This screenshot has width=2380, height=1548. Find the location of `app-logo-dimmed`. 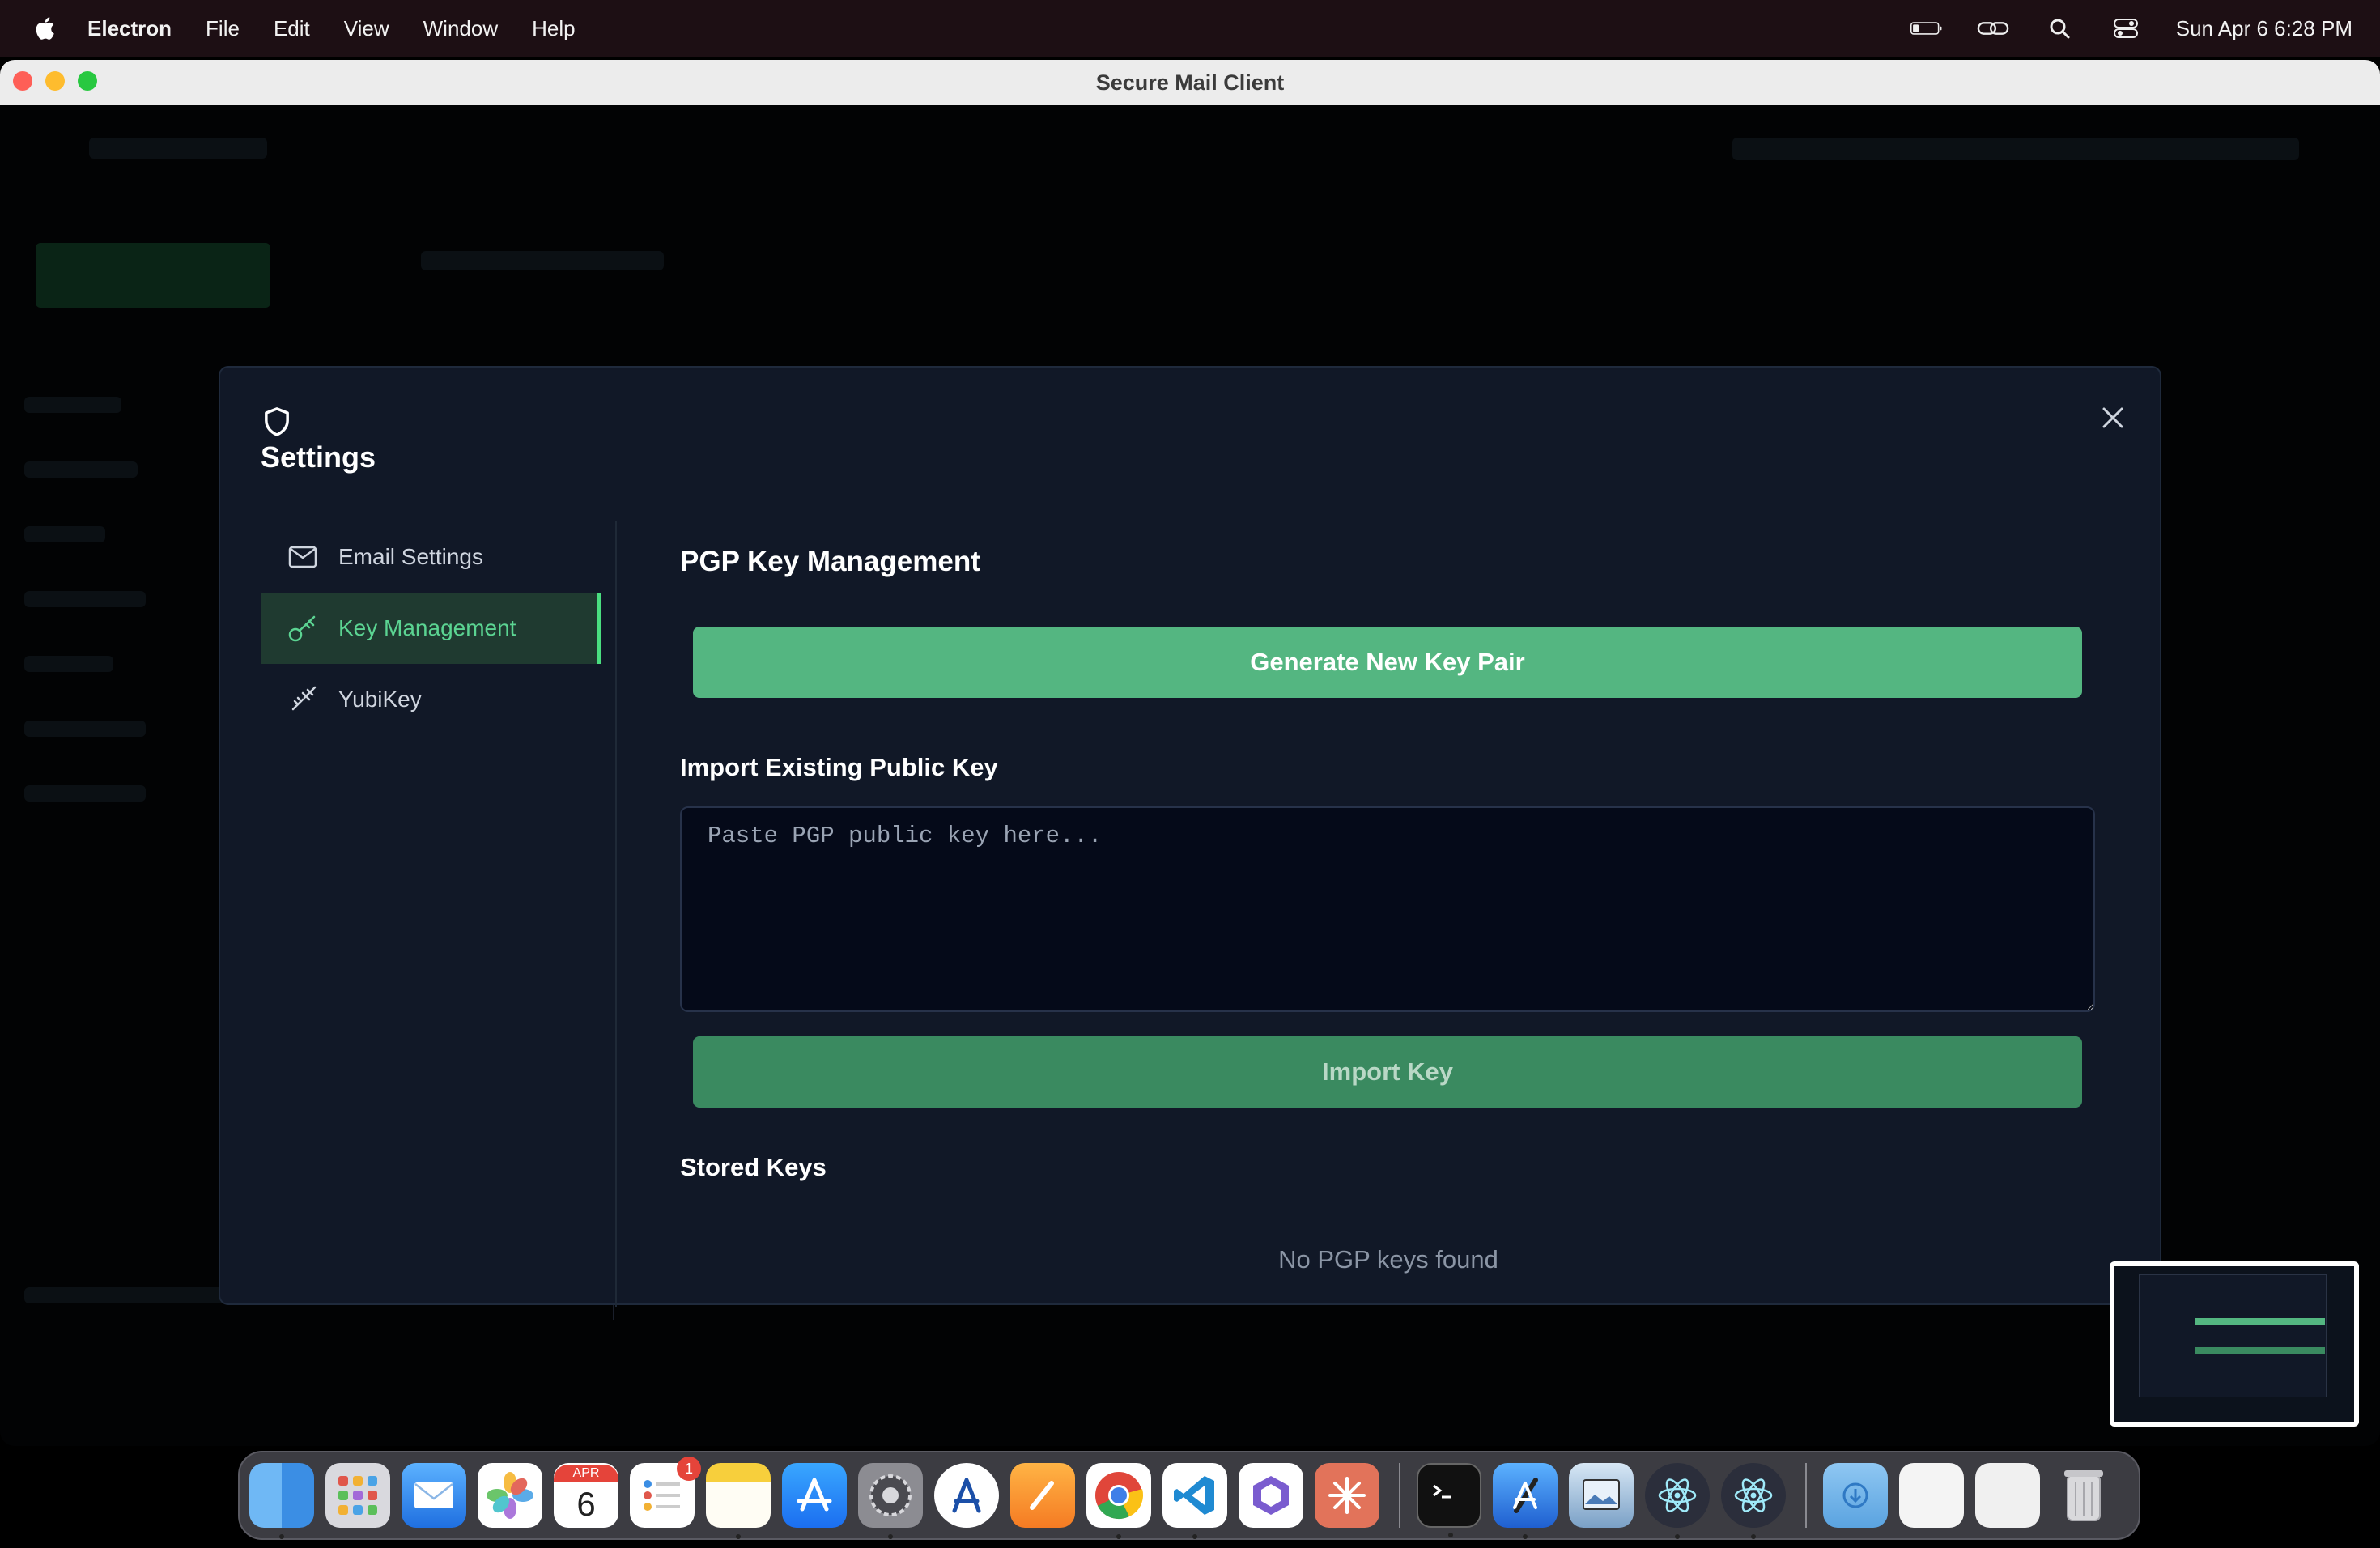

app-logo-dimmed is located at coordinates (178, 149).